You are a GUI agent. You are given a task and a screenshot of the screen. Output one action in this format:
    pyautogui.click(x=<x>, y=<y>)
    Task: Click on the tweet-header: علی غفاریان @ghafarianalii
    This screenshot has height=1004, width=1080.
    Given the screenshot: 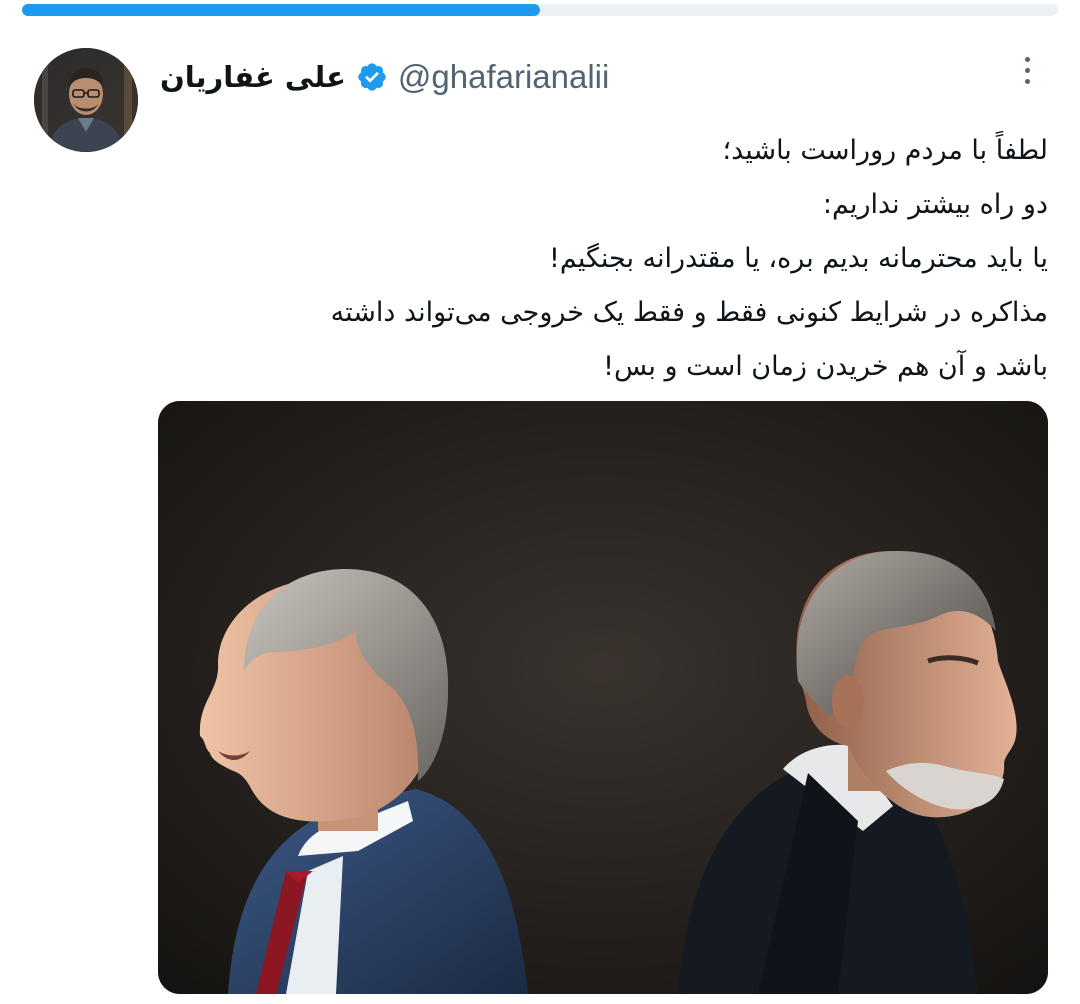 What is the action you would take?
    pyautogui.click(x=384, y=77)
    